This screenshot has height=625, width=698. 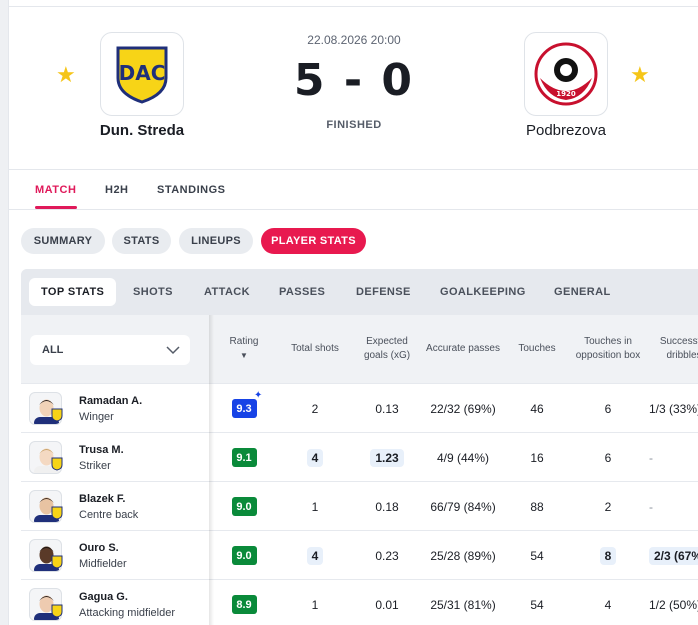 What do you see at coordinates (673, 349) in the screenshot?
I see `col-successful-dribbles: Successful dribbles` at bounding box center [673, 349].